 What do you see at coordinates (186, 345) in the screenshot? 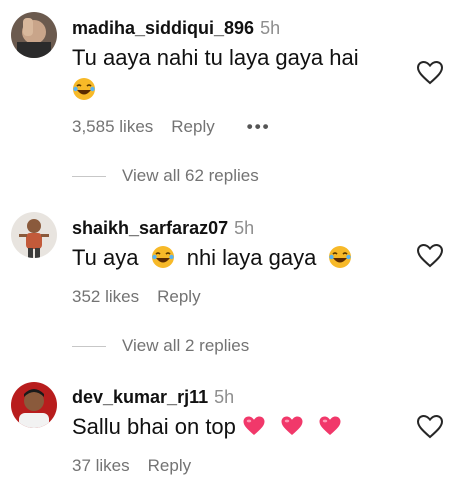
I see `view-replies-label: View all 2 replies` at bounding box center [186, 345].